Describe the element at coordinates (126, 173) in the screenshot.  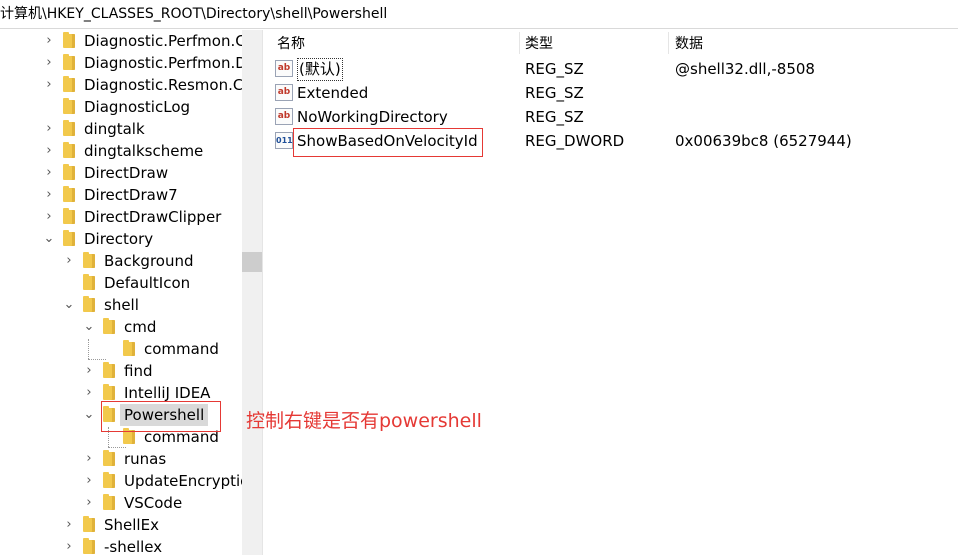
I see `tree-node-label: DirectDraw` at that location.